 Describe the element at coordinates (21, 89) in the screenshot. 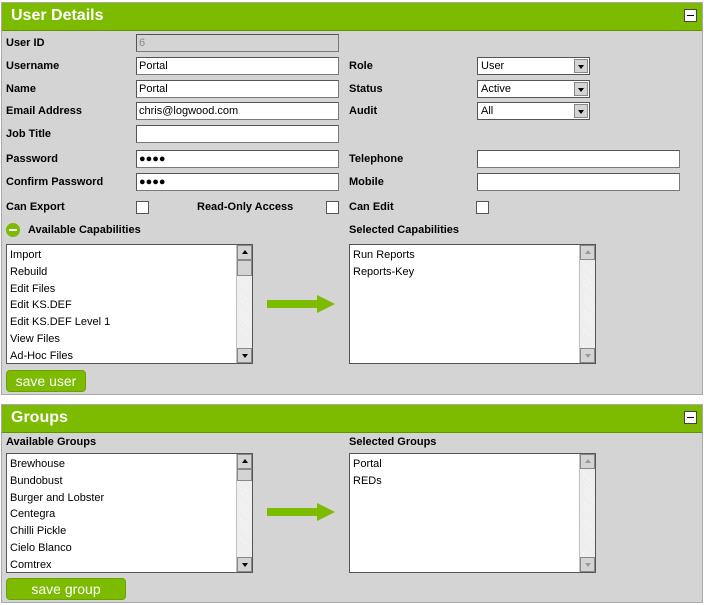

I see `name-label: Name` at that location.